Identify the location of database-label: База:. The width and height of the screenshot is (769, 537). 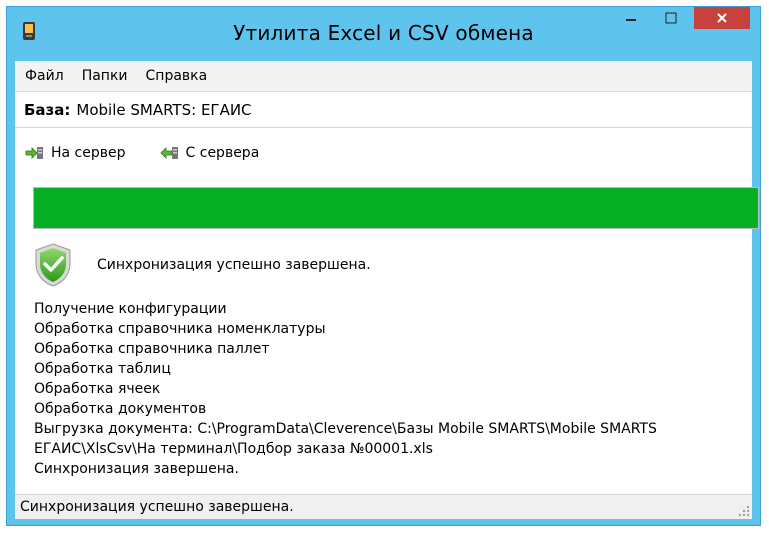
(47, 109).